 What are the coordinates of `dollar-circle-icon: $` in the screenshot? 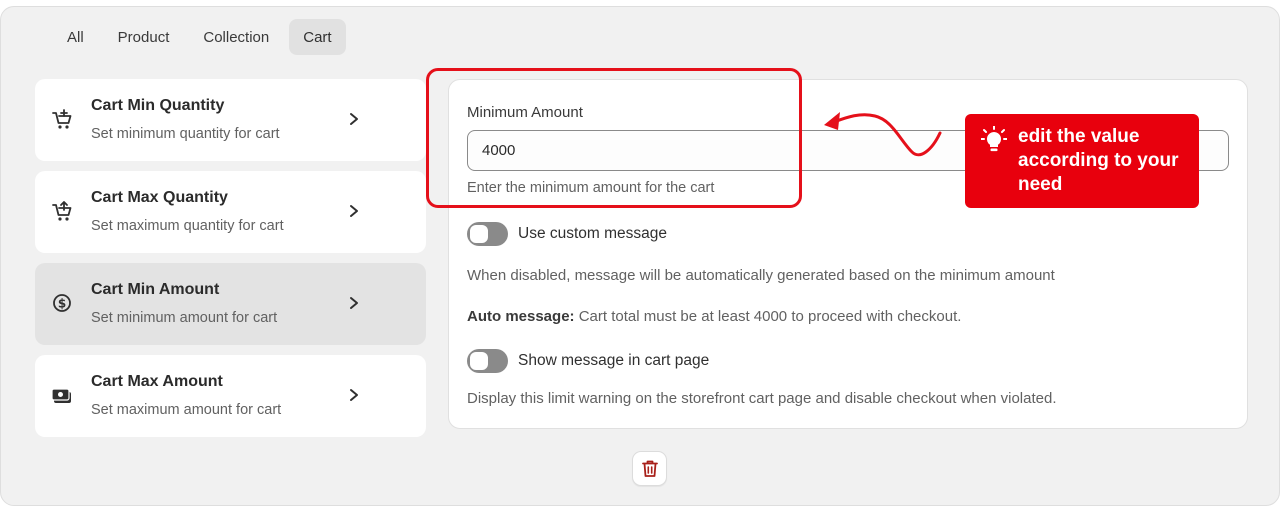 It's located at (62, 303).